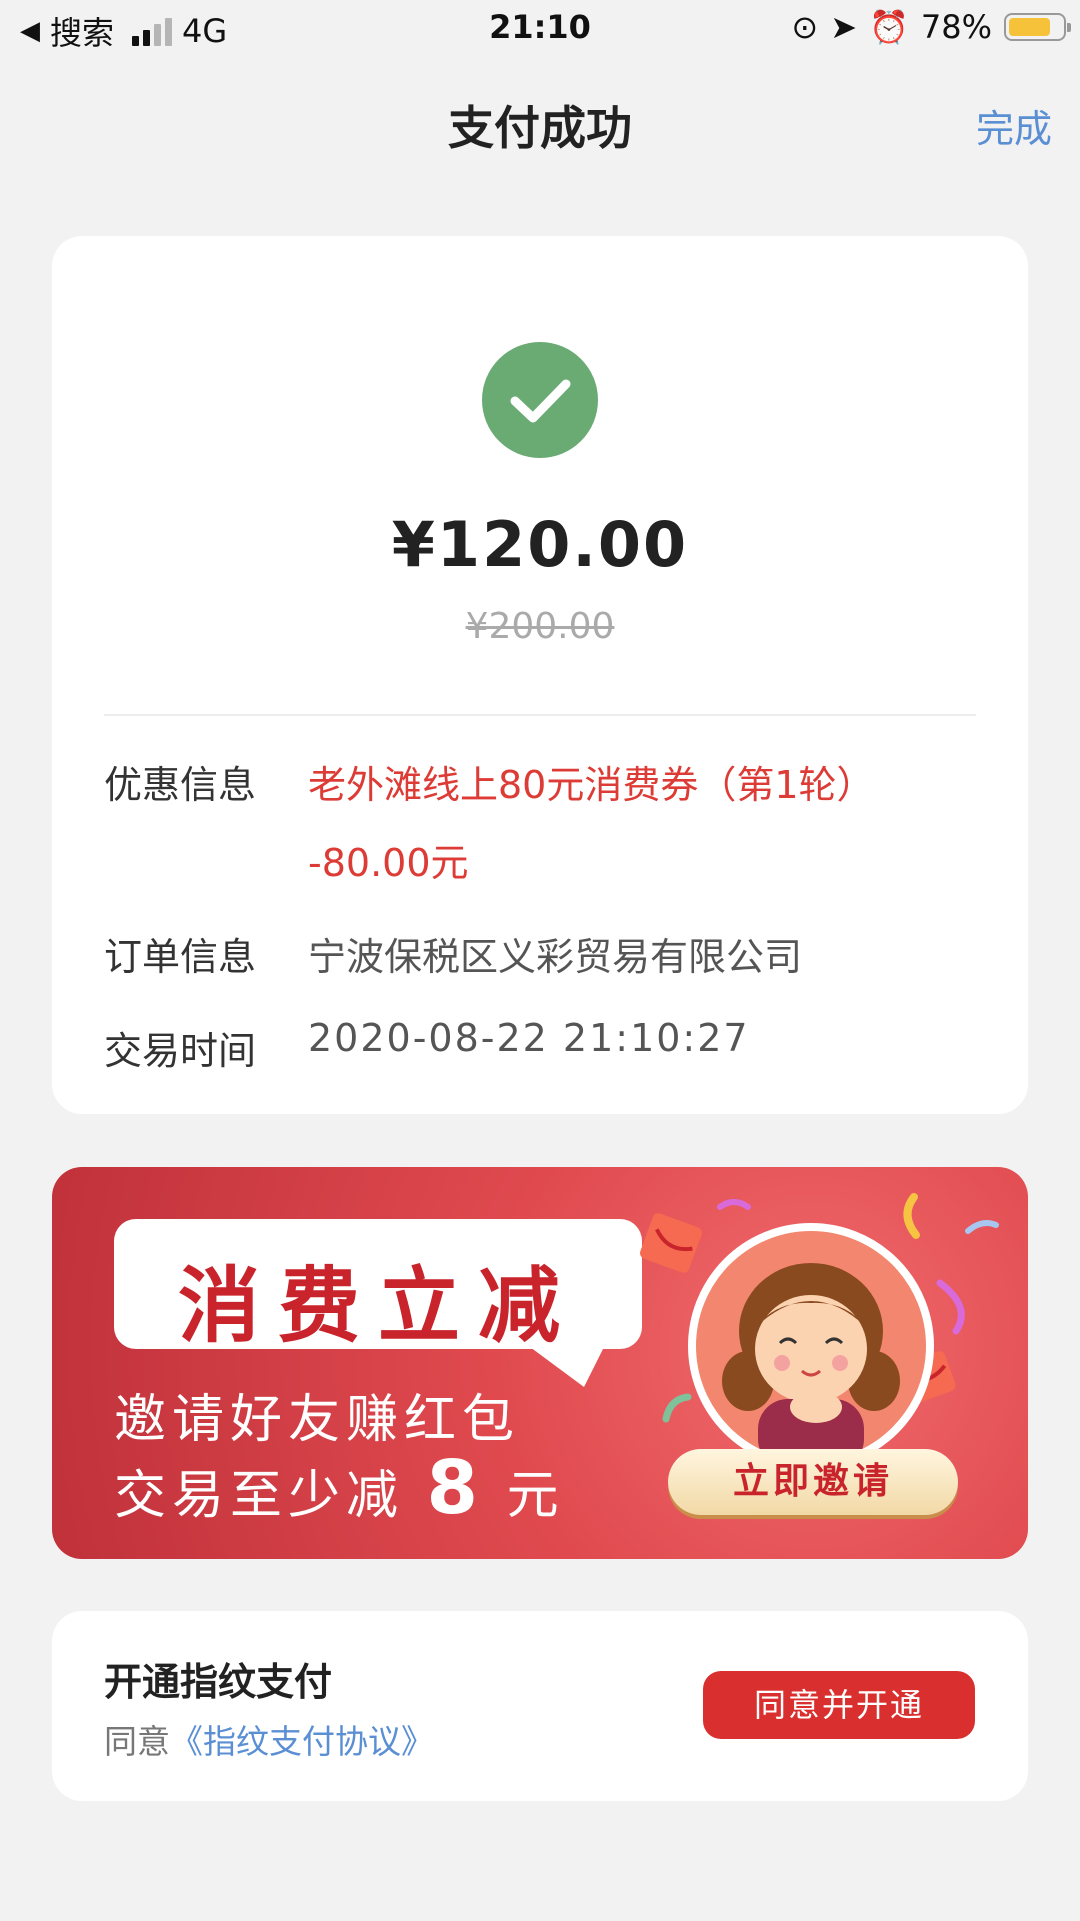 This screenshot has height=1921, width=1080. What do you see at coordinates (889, 27) in the screenshot?
I see `alarm-icon: ⏰` at bounding box center [889, 27].